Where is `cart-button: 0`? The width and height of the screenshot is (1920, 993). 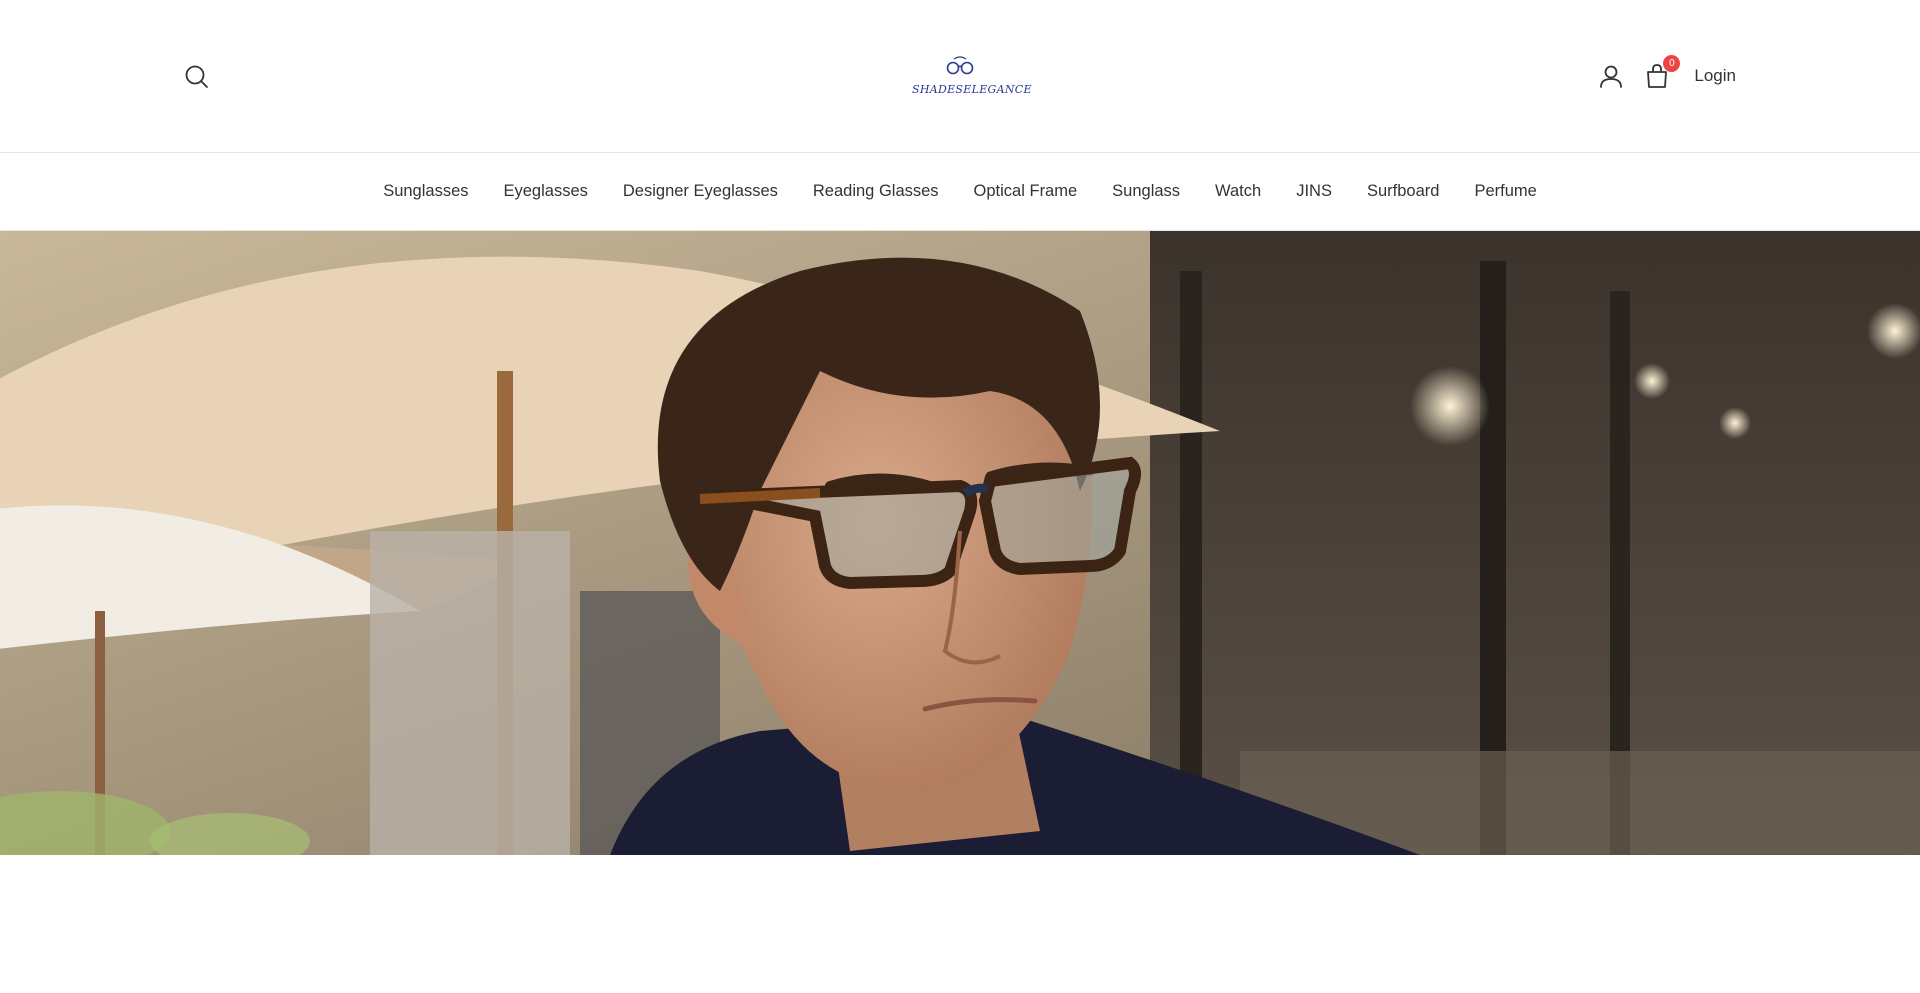 cart-button: 0 is located at coordinates (1662, 72).